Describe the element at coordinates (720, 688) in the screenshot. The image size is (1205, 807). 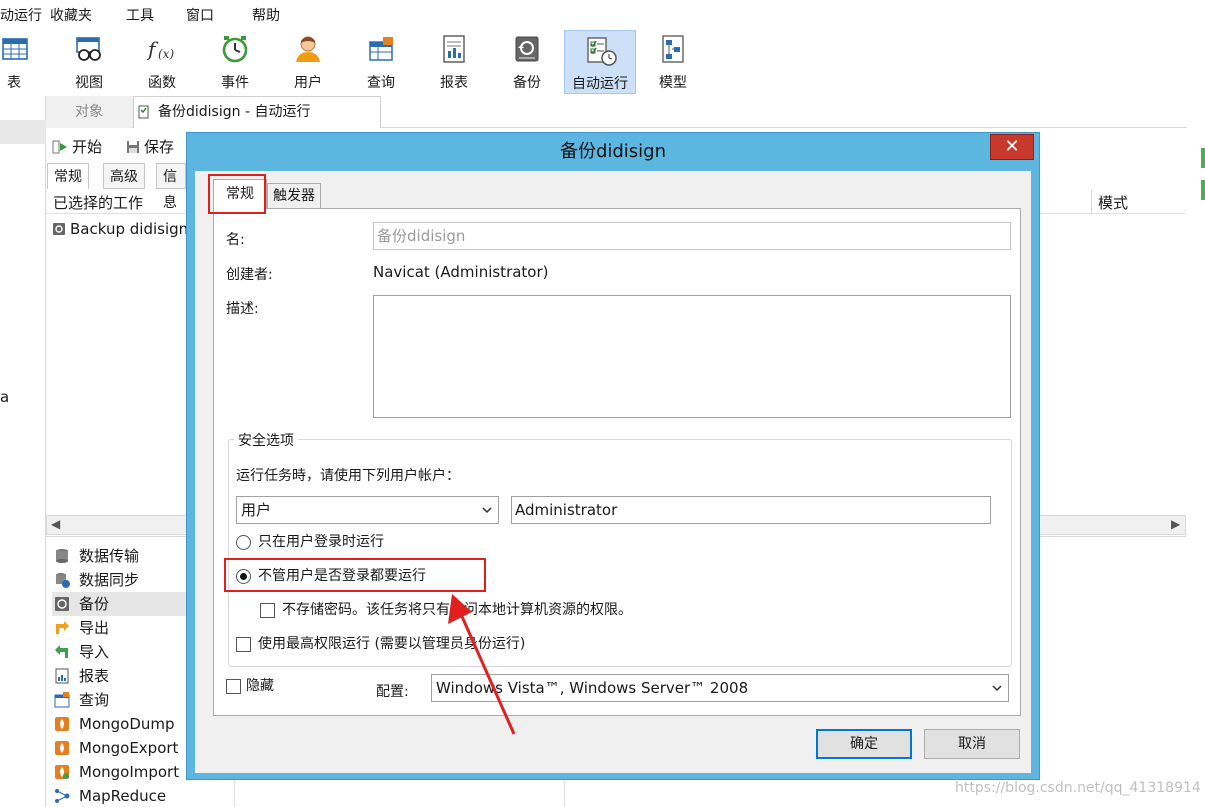
I see `config-select: Windows Vista™, Windows Server™ 2008` at that location.